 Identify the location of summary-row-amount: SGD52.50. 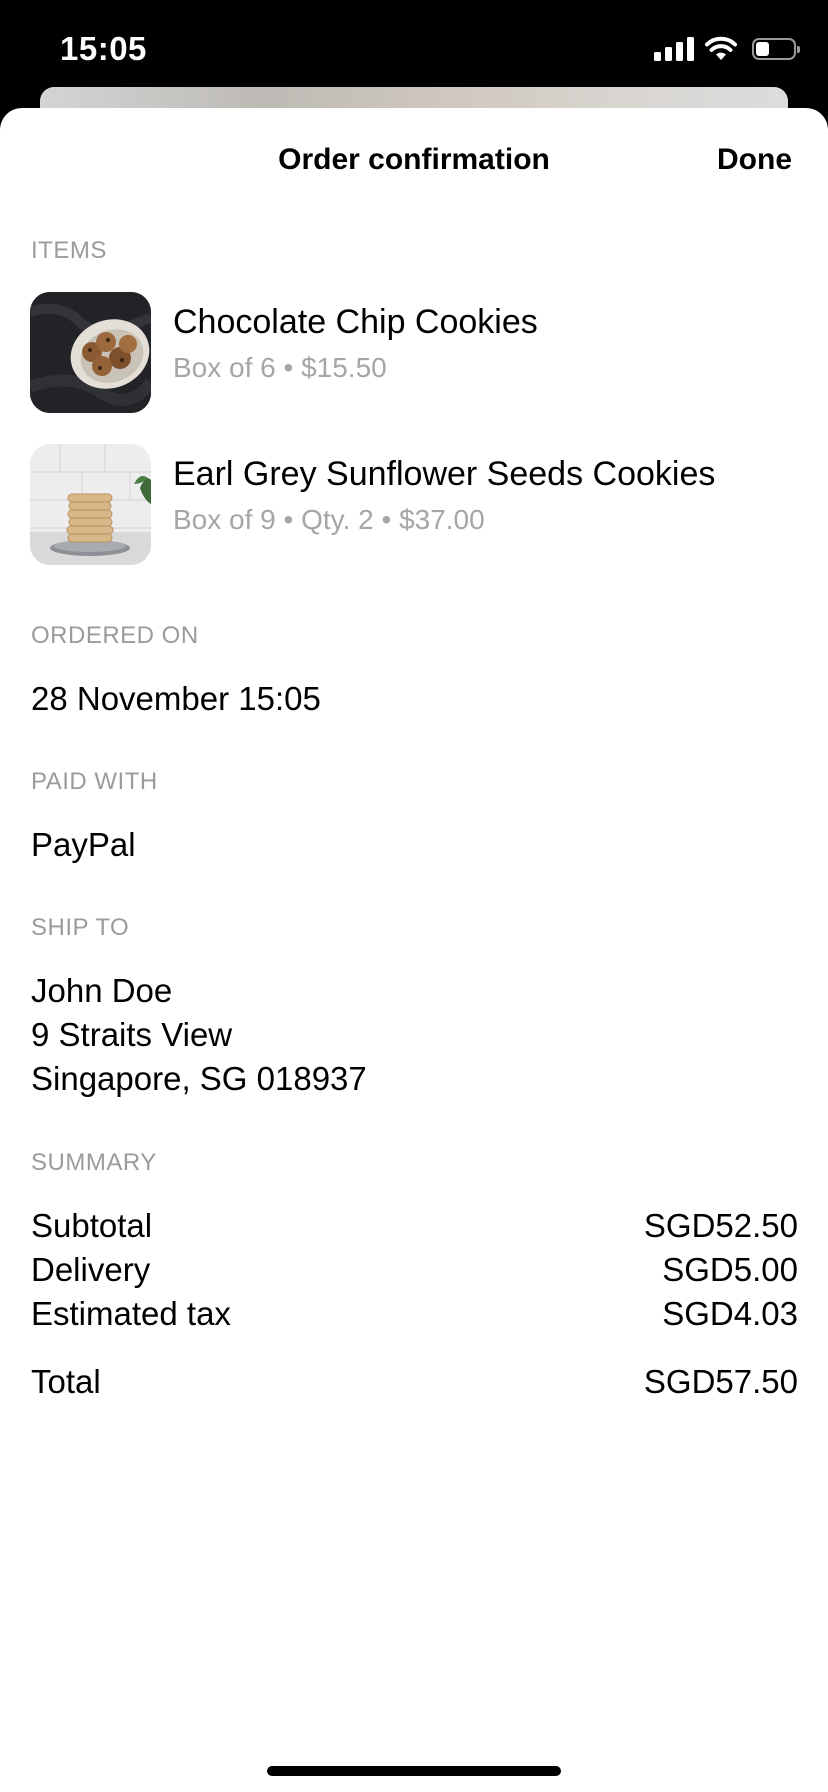
(720, 1225).